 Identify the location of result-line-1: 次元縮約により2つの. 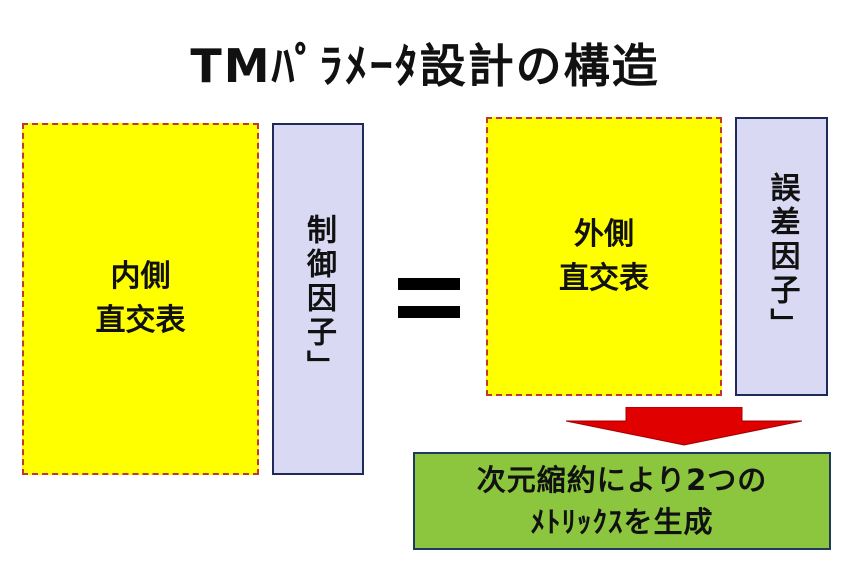
(622, 480).